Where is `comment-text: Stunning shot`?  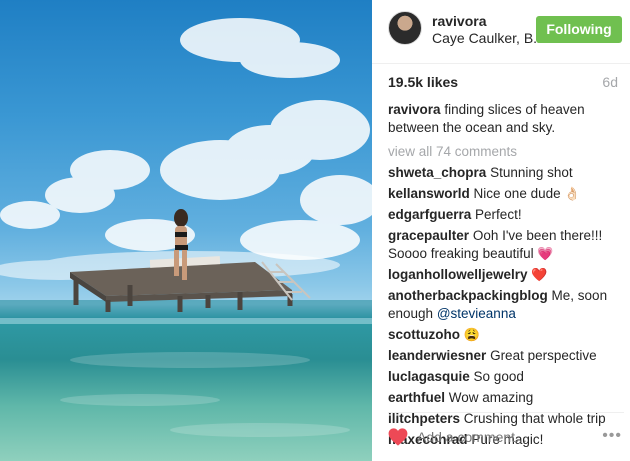 comment-text: Stunning shot is located at coordinates (531, 172).